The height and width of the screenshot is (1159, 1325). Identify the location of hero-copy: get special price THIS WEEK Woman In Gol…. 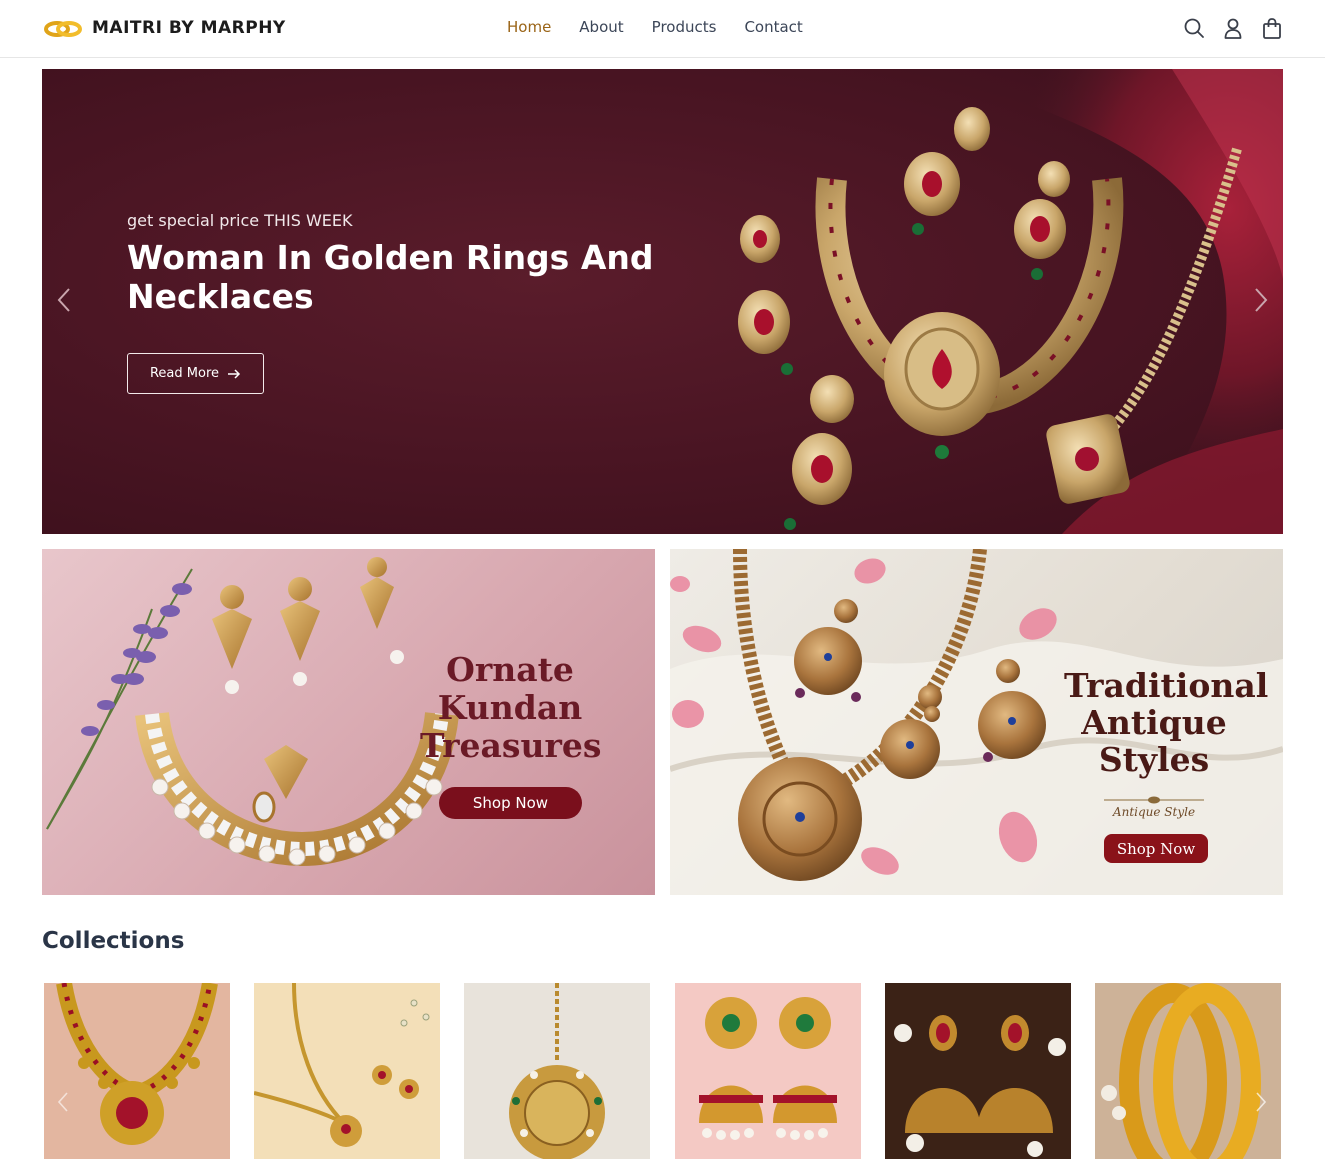
(407, 263).